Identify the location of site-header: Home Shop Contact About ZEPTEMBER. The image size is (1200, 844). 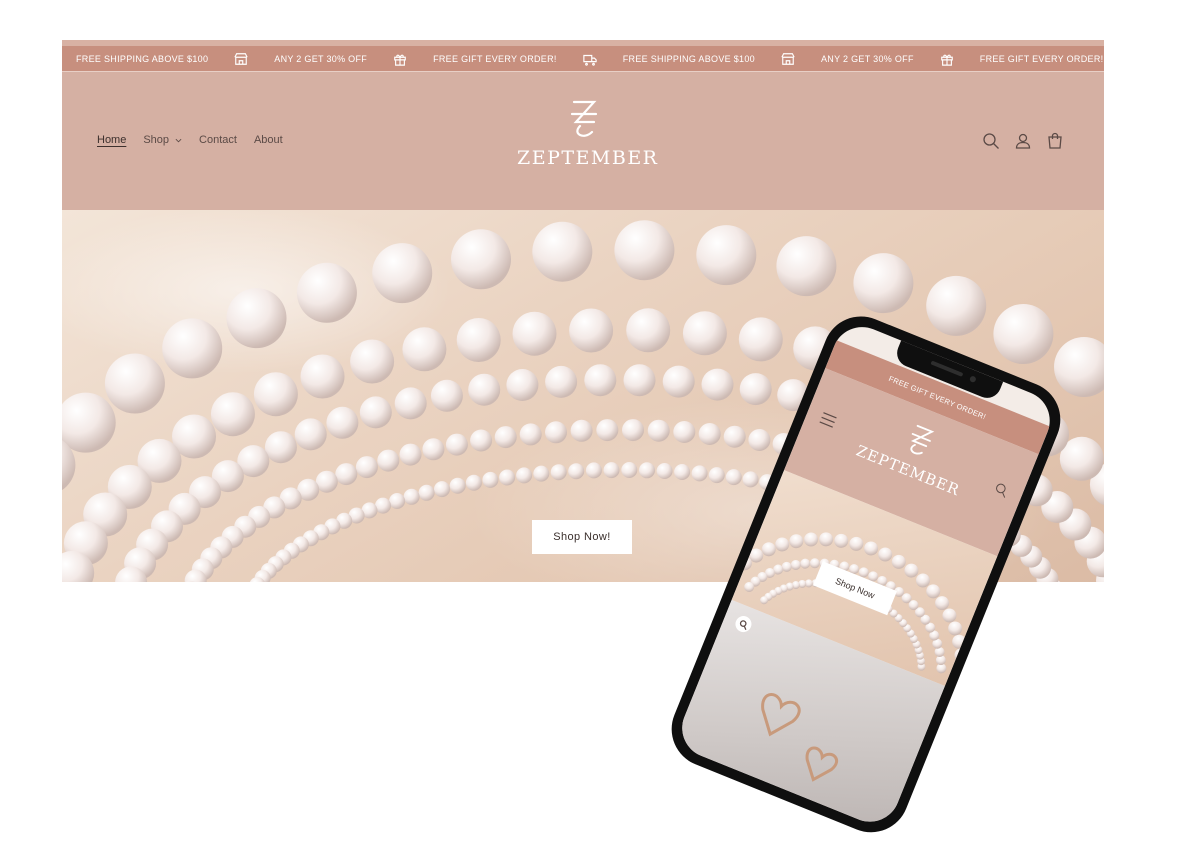
(583, 141).